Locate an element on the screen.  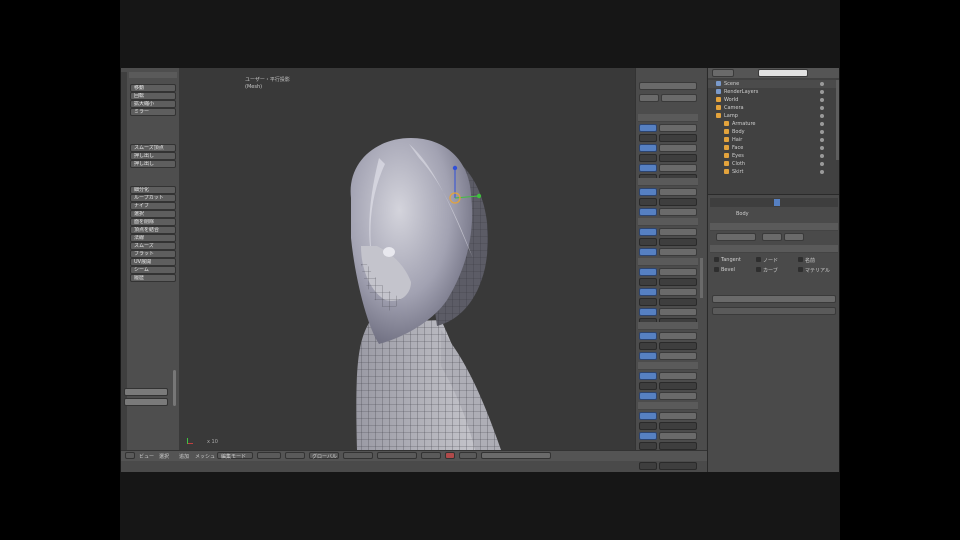
outliner-row: Eyes is located at coordinates (773, 156).